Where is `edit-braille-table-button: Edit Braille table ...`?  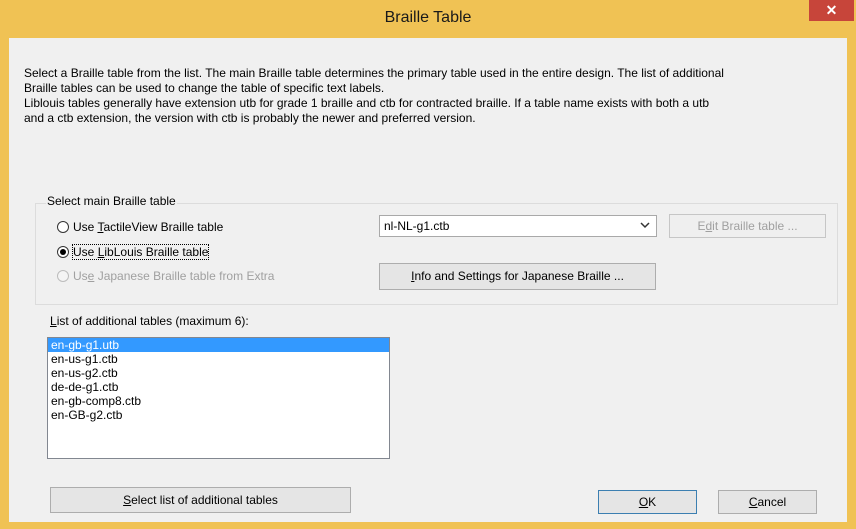 edit-braille-table-button: Edit Braille table ... is located at coordinates (747, 226).